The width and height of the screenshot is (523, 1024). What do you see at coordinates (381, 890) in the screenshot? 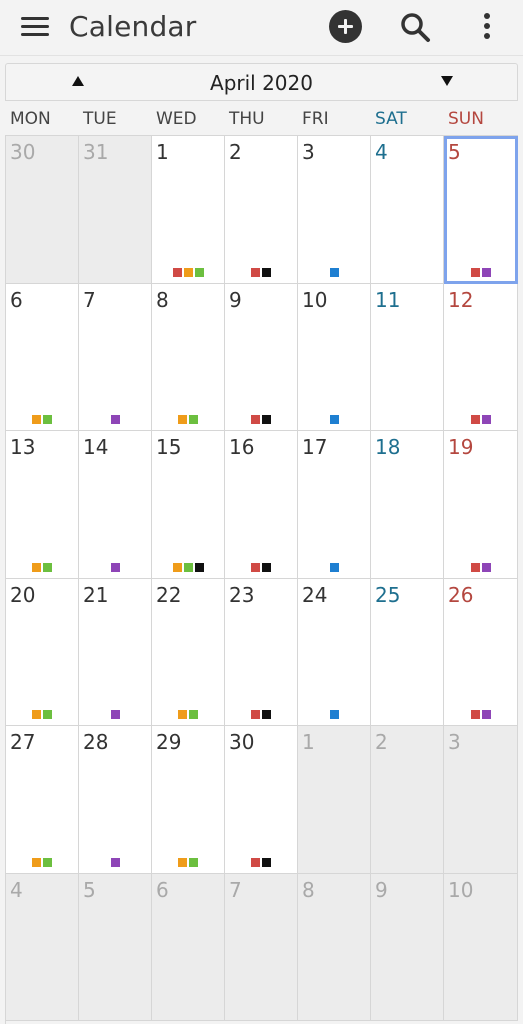
I see `day-number: 9` at bounding box center [381, 890].